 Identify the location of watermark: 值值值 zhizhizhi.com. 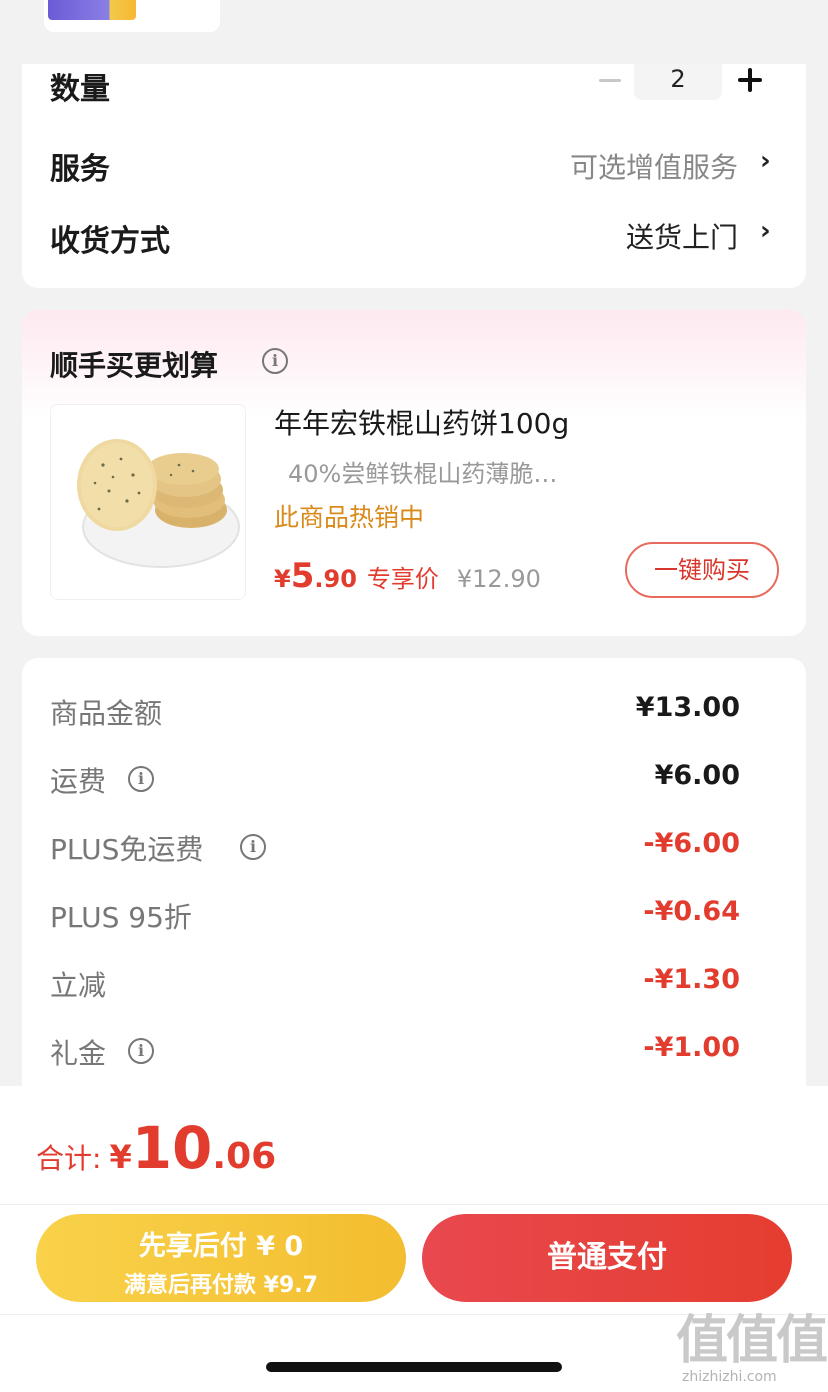
(752, 1341).